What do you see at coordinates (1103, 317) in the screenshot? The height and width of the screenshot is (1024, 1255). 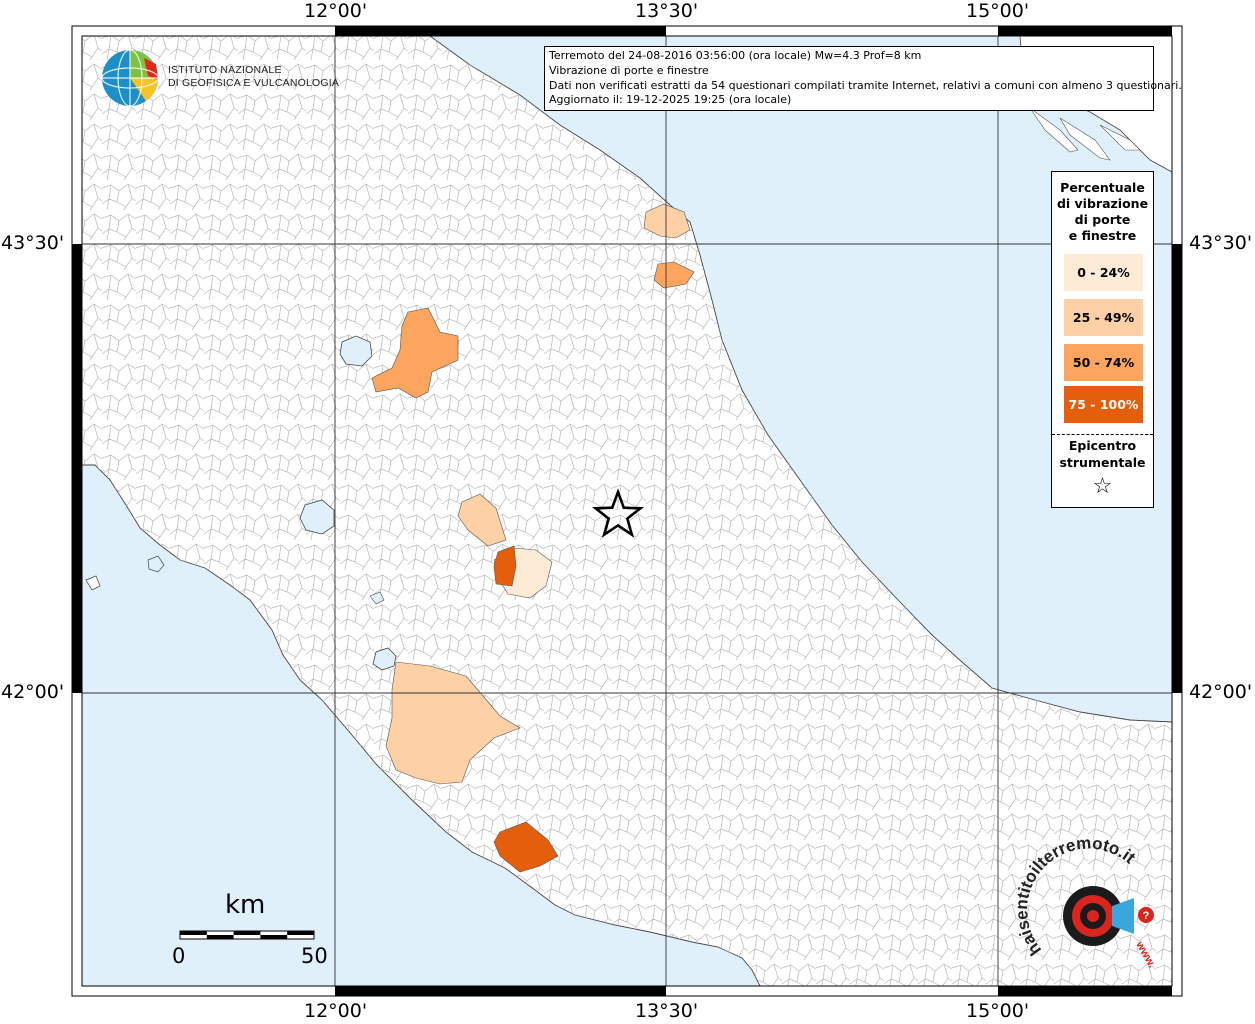 I see `legend-class-25-49: 25 - 49%` at bounding box center [1103, 317].